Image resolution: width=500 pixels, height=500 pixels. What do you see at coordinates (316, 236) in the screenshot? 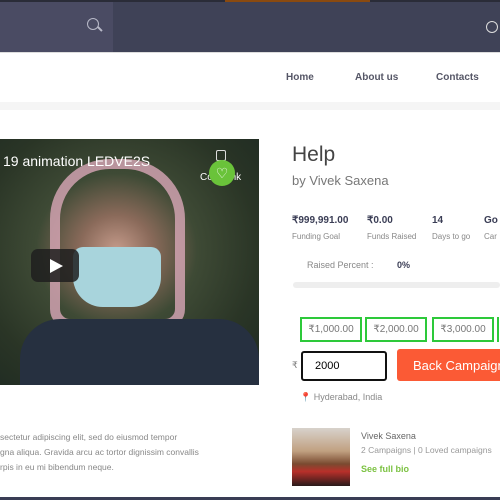
I see `stat-label: Funding Goal` at bounding box center [316, 236].